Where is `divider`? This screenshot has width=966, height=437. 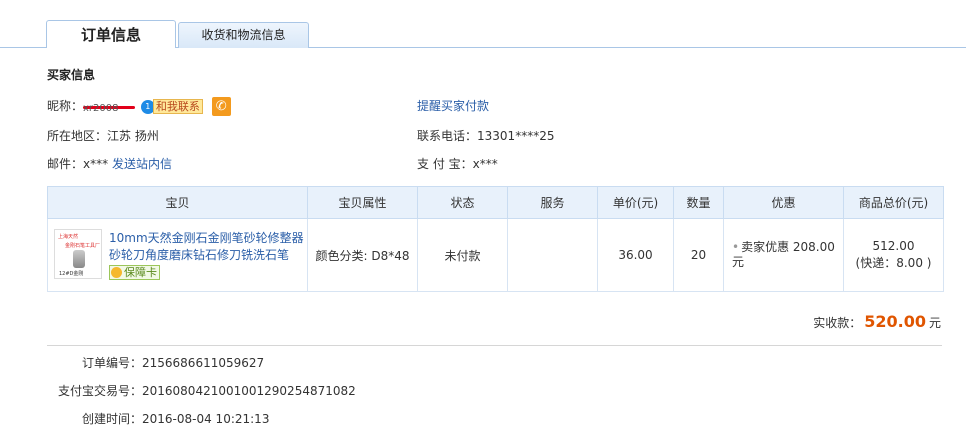
divider is located at coordinates (494, 345).